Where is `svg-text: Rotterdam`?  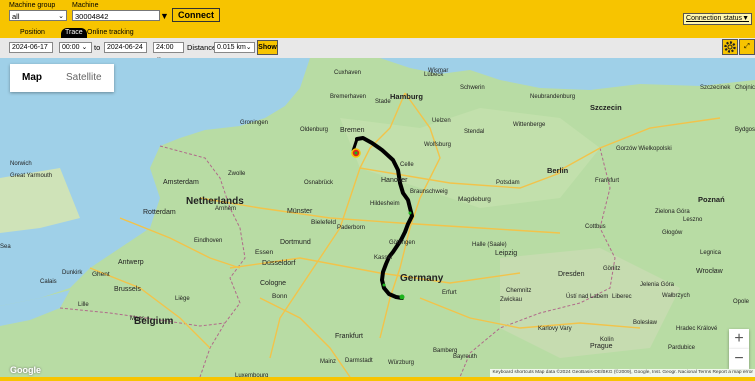 svg-text: Rotterdam is located at coordinates (159, 212).